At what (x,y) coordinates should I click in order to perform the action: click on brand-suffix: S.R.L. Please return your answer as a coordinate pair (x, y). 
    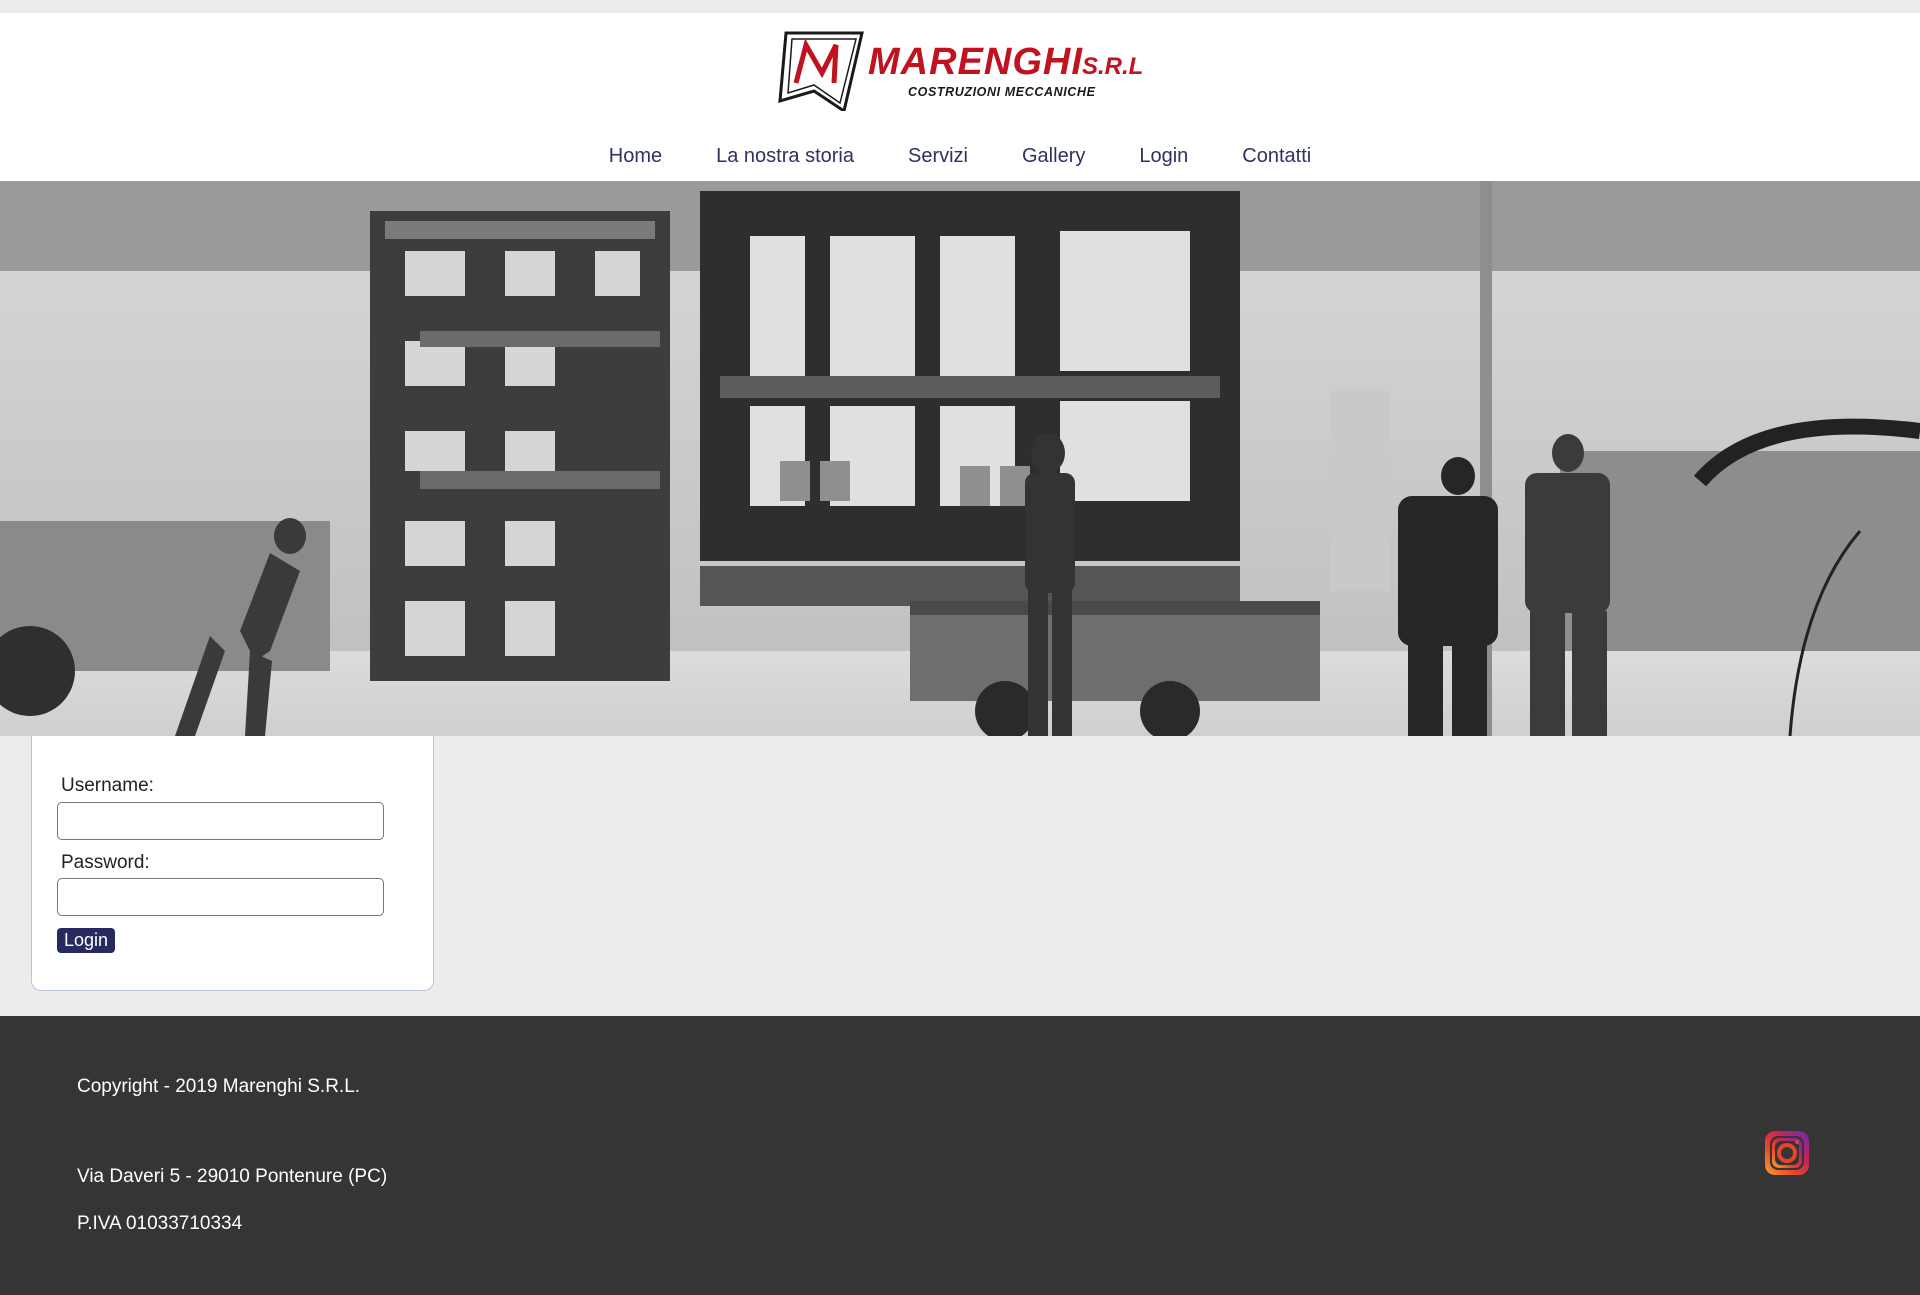
    Looking at the image, I should click on (1112, 66).